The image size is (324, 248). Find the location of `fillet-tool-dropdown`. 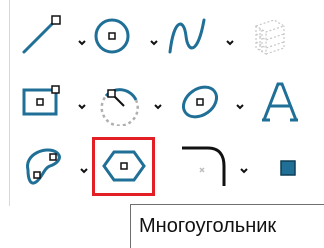

fillet-tool-dropdown is located at coordinates (244, 170).